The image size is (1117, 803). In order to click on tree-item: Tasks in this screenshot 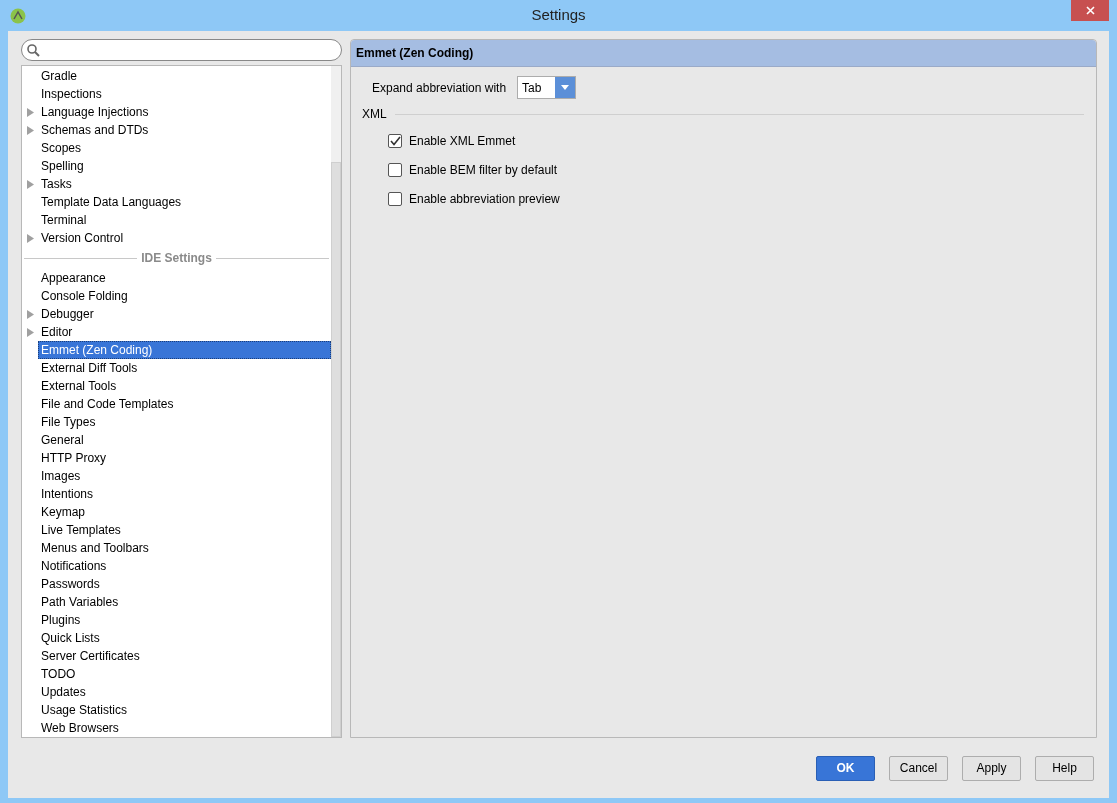, I will do `click(184, 184)`.